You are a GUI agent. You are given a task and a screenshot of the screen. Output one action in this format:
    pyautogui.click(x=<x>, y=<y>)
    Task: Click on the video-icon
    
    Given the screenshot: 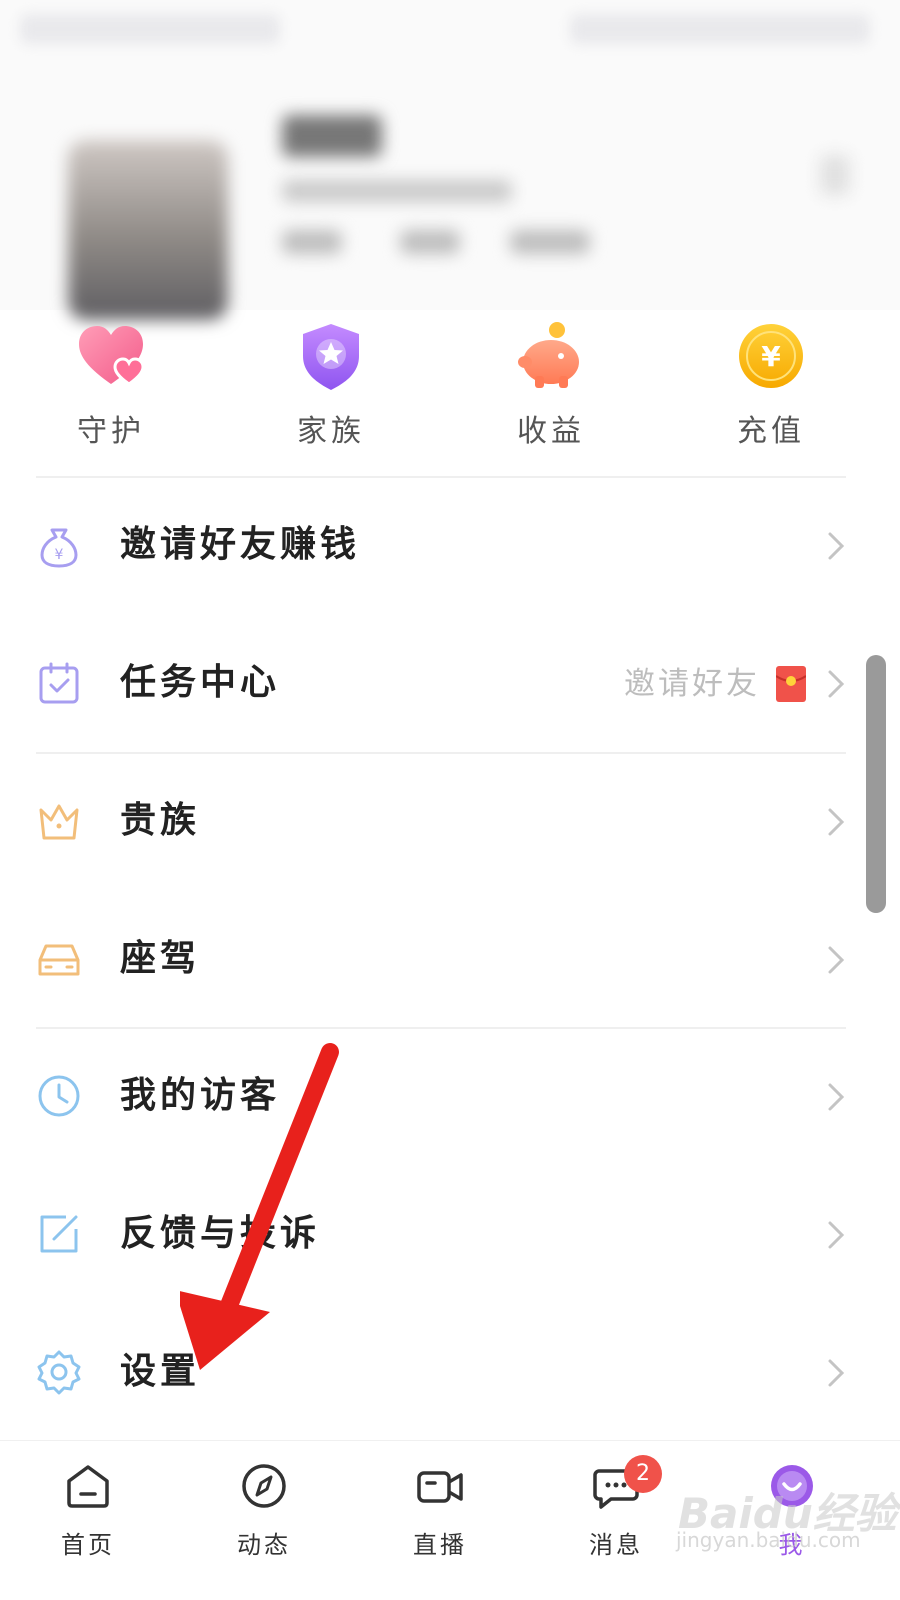 What is the action you would take?
    pyautogui.click(x=440, y=1487)
    